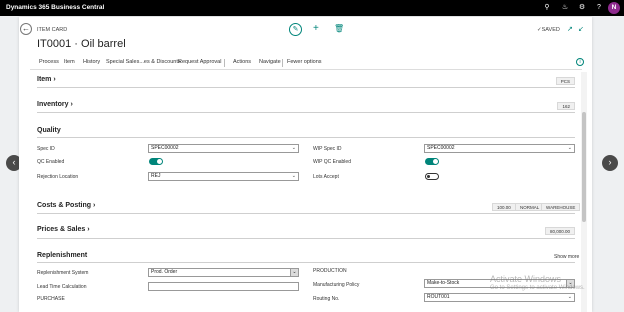 This screenshot has width=624, height=312. What do you see at coordinates (441, 148) in the screenshot?
I see `wip-spec-id-value: SPEC00002` at bounding box center [441, 148].